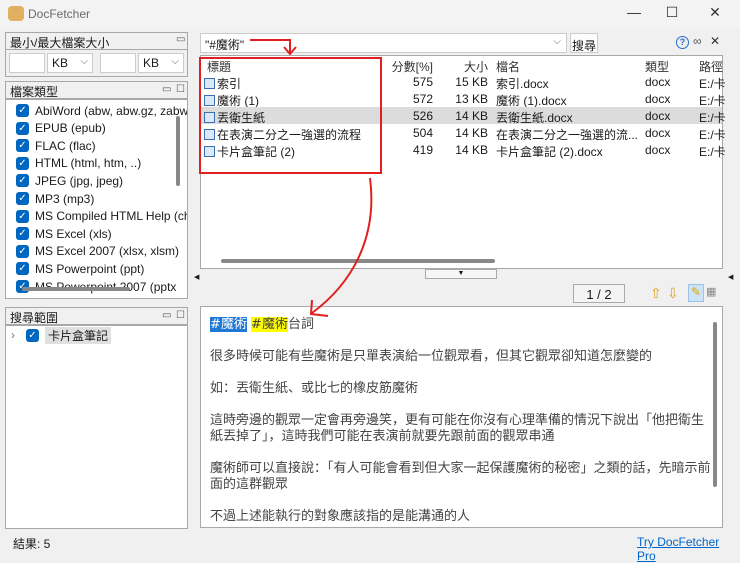 The width and height of the screenshot is (740, 563). Describe the element at coordinates (290, 178) in the screenshot. I see `annotation-overlay` at that location.